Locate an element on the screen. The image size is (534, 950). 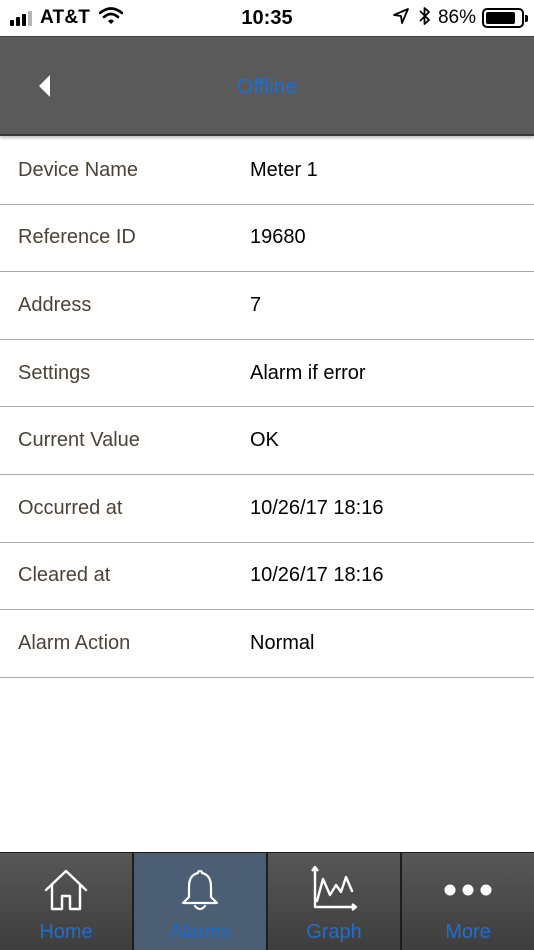
detail-row: Alarm Action Normal is located at coordinates (267, 644).